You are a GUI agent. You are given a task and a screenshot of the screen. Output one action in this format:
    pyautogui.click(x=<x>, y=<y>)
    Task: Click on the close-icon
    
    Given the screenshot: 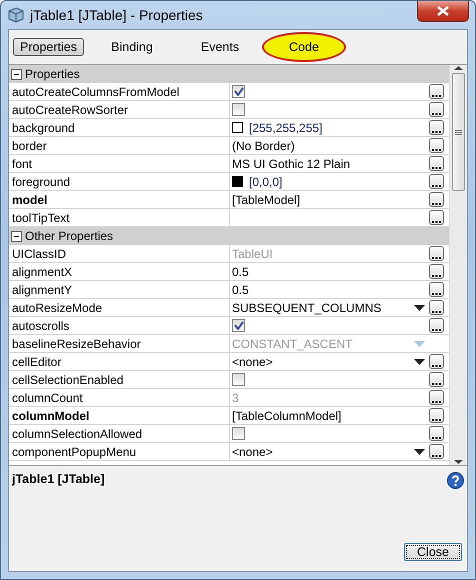 What is the action you would take?
    pyautogui.click(x=443, y=11)
    